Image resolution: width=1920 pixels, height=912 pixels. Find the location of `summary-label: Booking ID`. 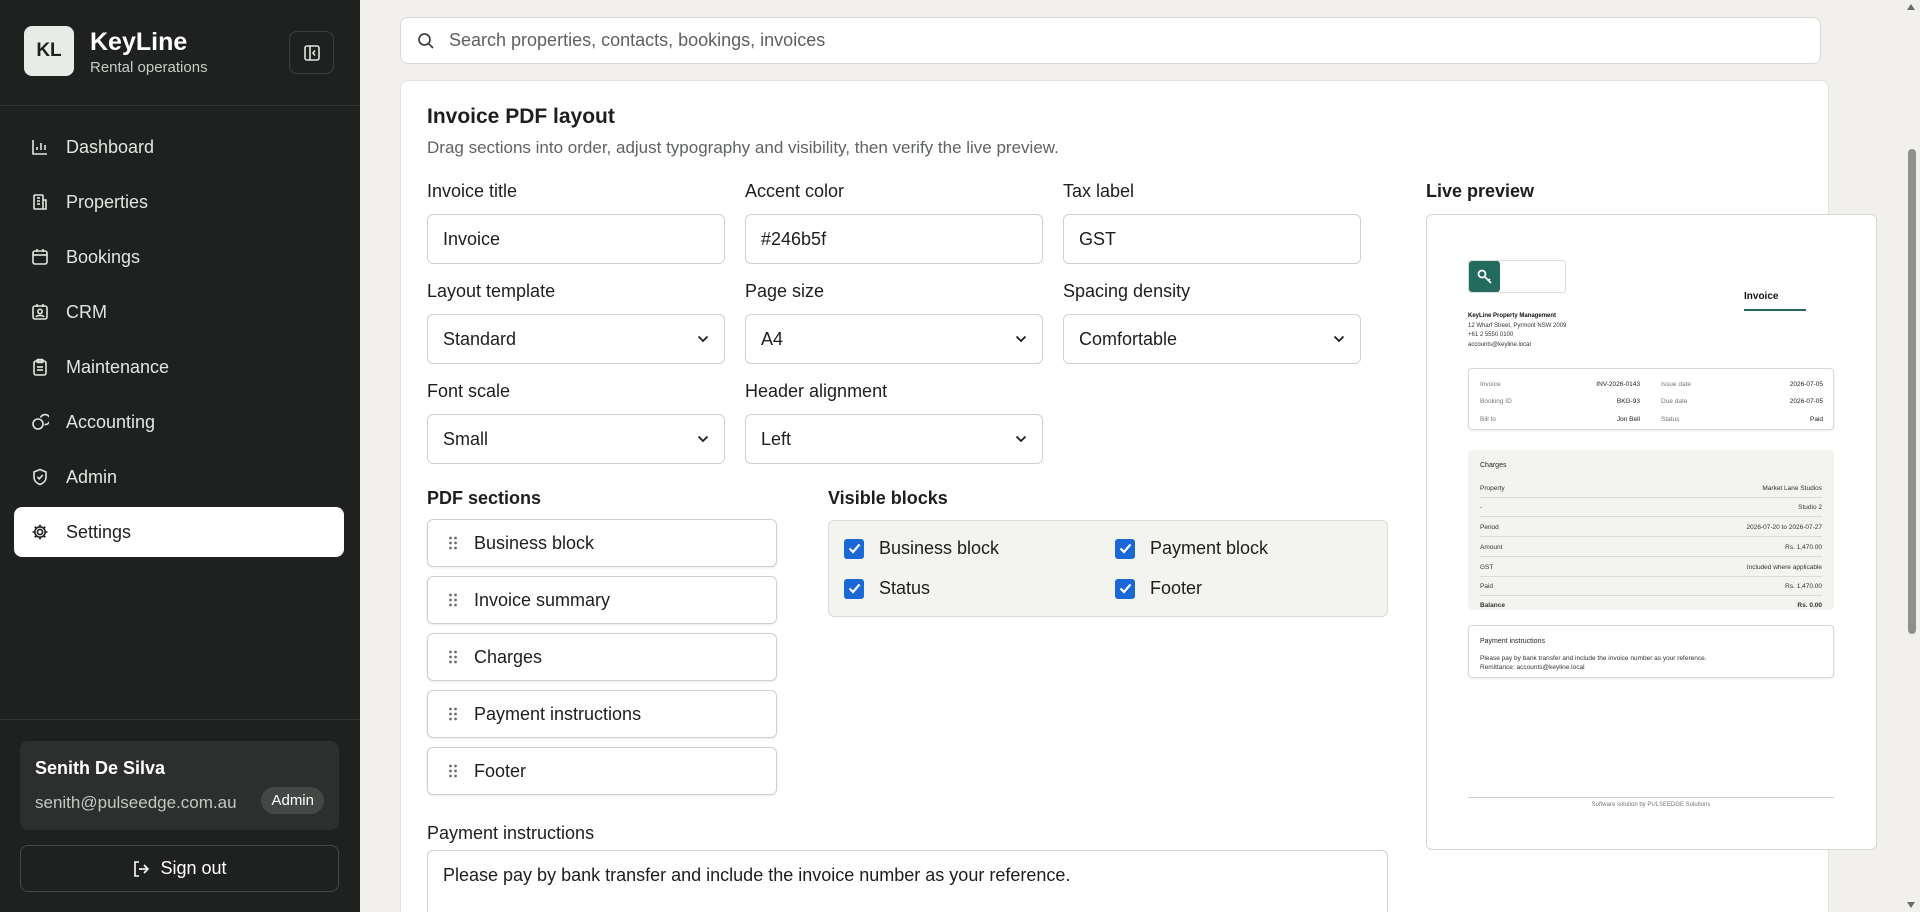

summary-label: Booking ID is located at coordinates (1496, 401).